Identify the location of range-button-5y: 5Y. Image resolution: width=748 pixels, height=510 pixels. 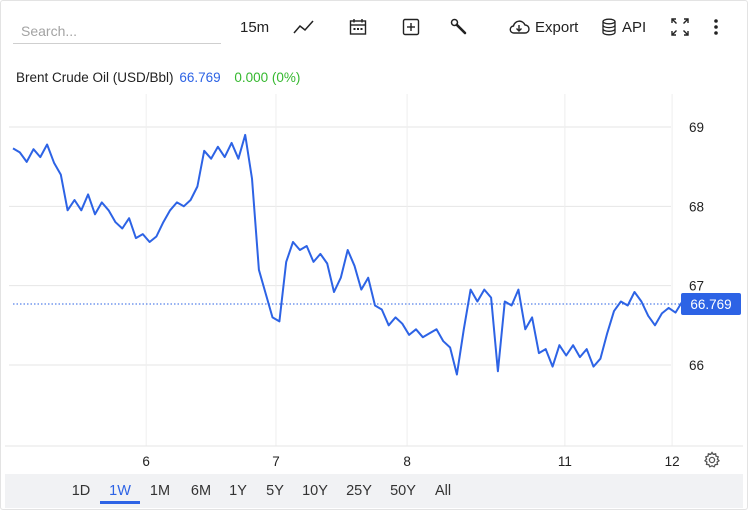
(275, 491).